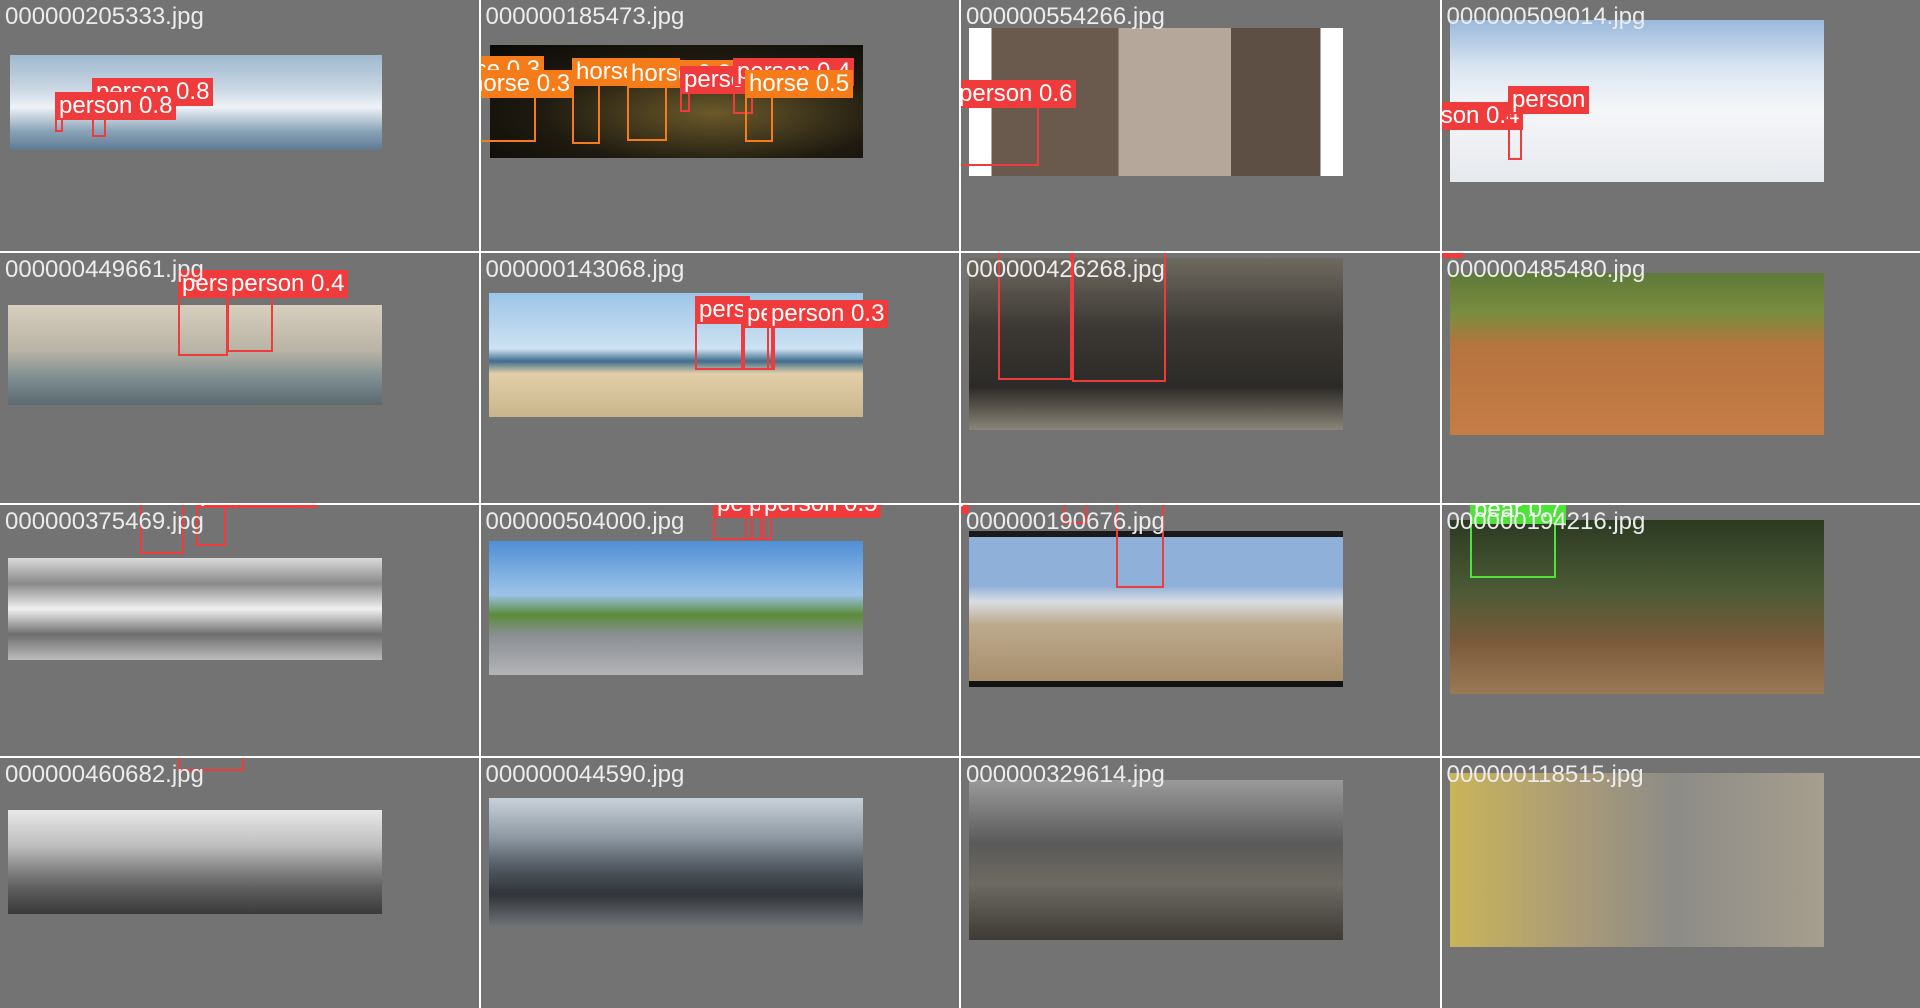 Image resolution: width=1920 pixels, height=1008 pixels. Describe the element at coordinates (1549, 100) in the screenshot. I see `detection-label: person` at that location.